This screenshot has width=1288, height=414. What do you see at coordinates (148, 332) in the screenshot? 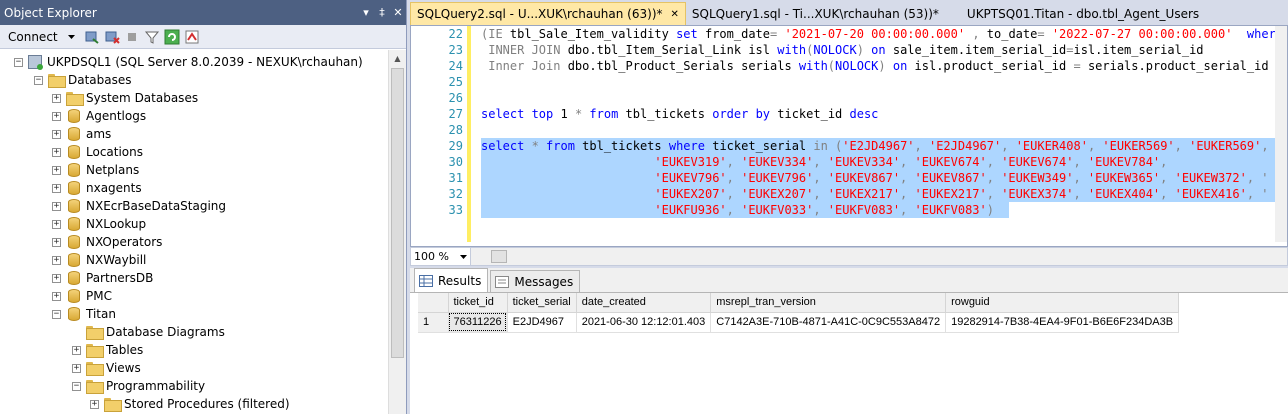
I see `tree-node: Database Diagrams` at bounding box center [148, 332].